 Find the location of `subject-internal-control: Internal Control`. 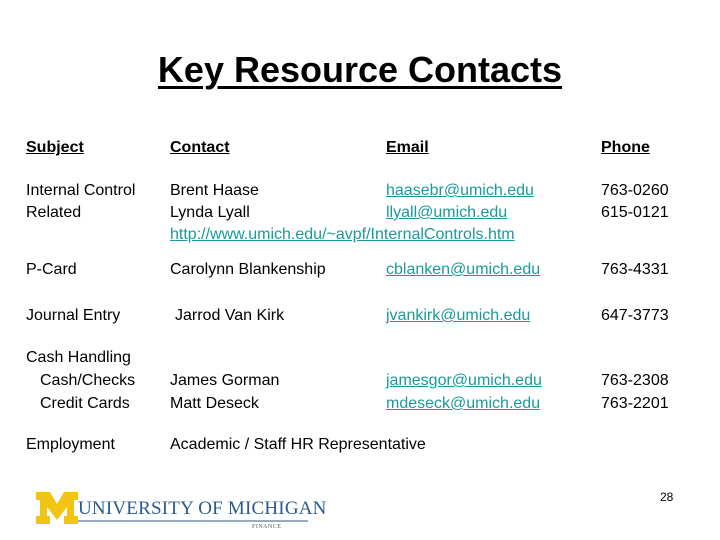

subject-internal-control: Internal Control is located at coordinates (81, 190).